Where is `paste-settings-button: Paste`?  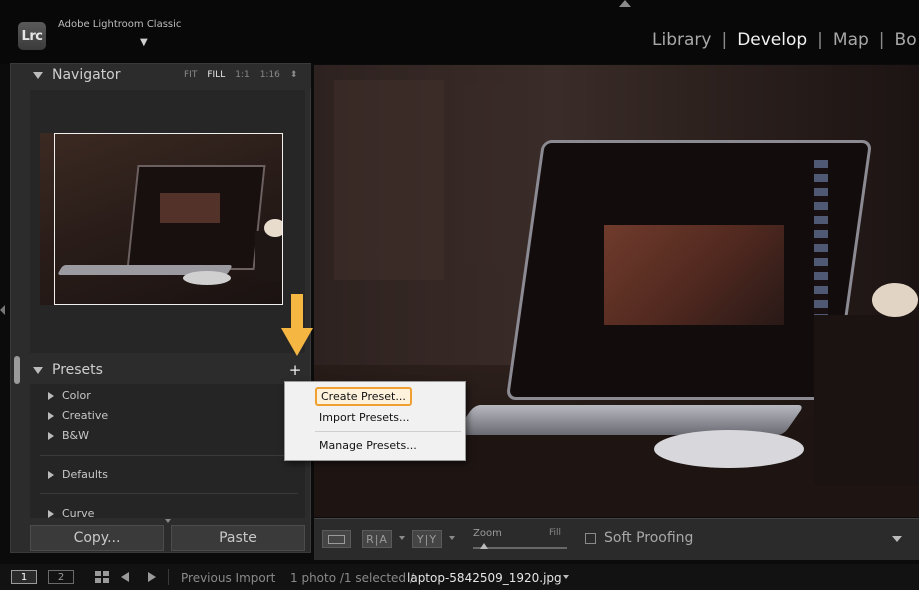
paste-settings-button: Paste is located at coordinates (238, 538).